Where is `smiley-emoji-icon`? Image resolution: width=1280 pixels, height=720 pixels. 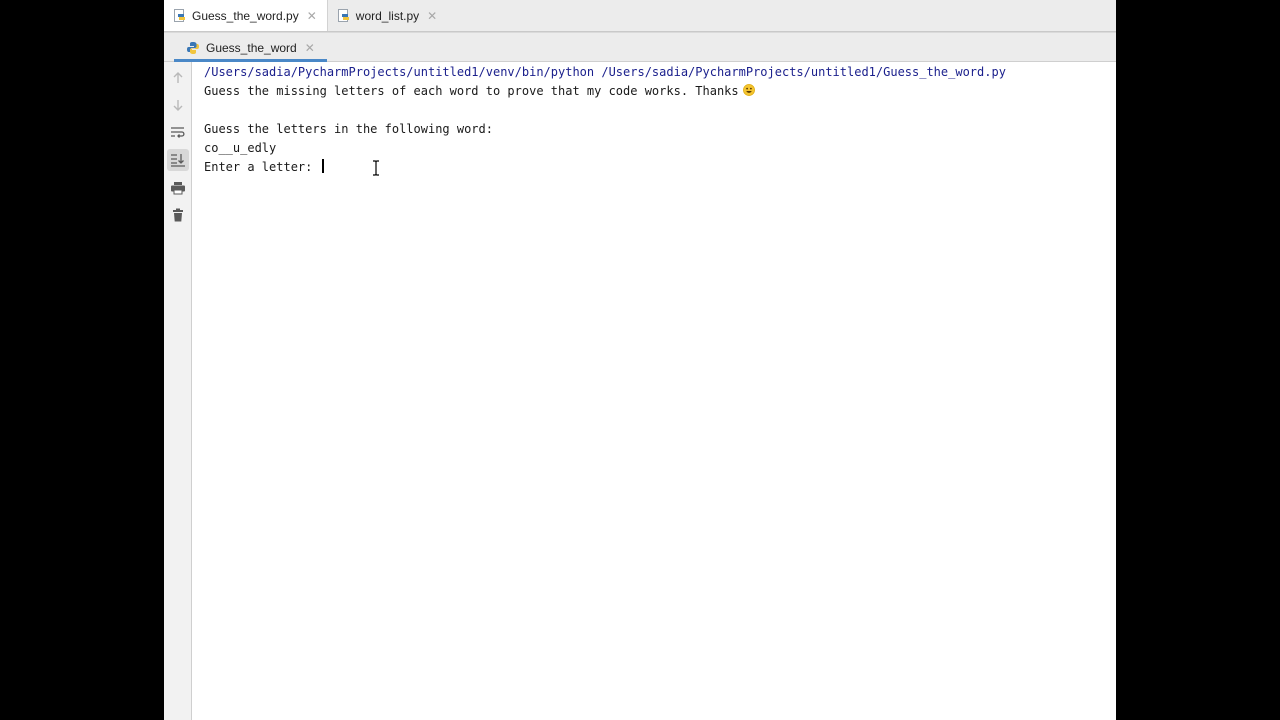
smiley-emoji-icon is located at coordinates (748, 90).